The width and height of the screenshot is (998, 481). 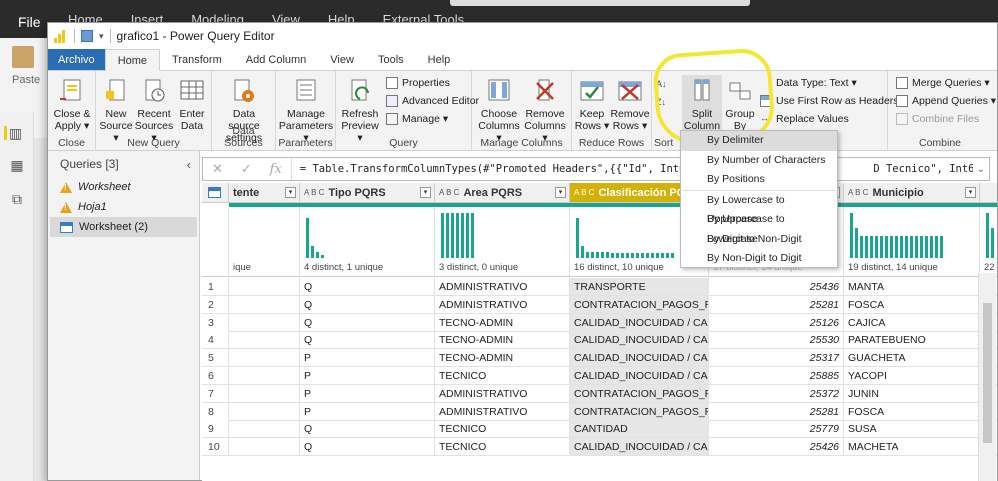 What do you see at coordinates (197, 59) in the screenshot?
I see `tab-transform: Transform` at bounding box center [197, 59].